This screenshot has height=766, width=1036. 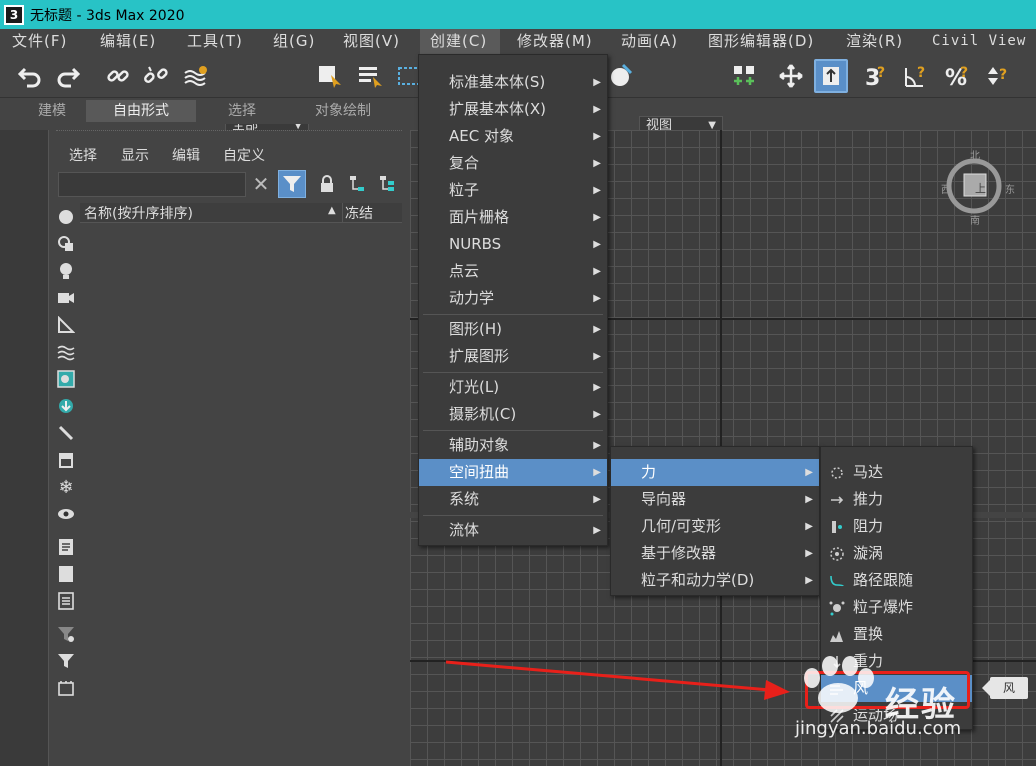 I want to click on menu-civil-view: Civil View, so click(x=979, y=41).